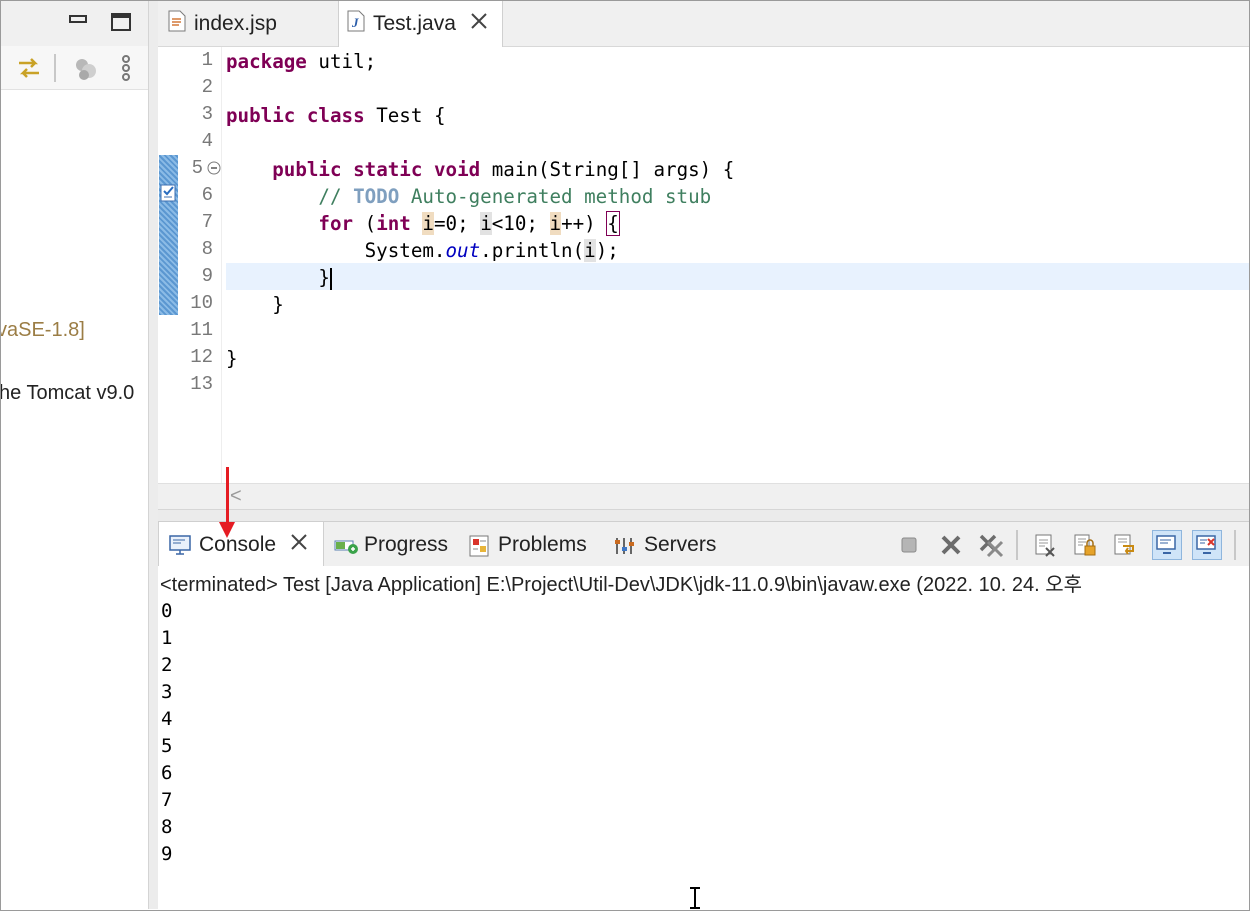 This screenshot has width=1250, height=915. I want to click on terminate-button, so click(909, 545).